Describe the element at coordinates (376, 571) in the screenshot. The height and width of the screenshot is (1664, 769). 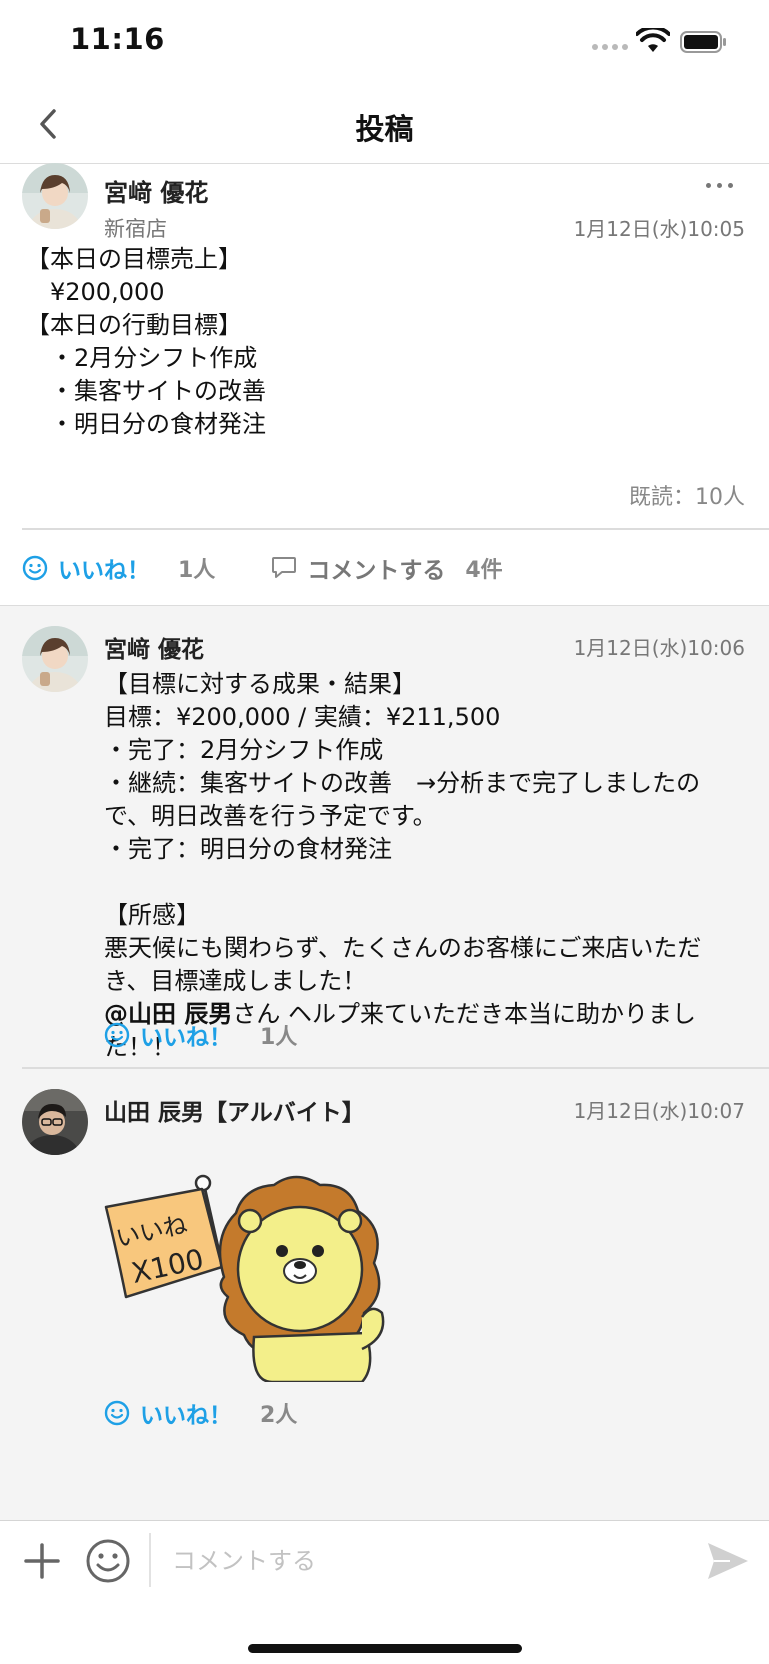
I see `comment-label: コメントする` at that location.